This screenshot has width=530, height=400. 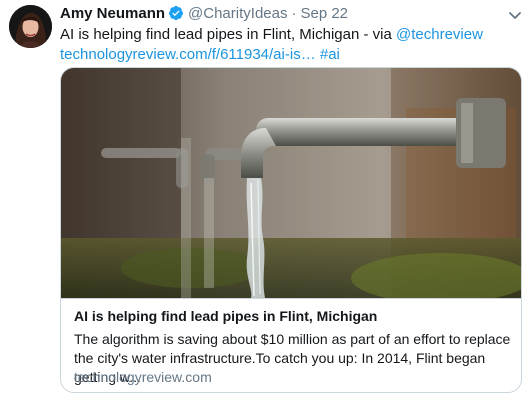 I want to click on mention-link: @techreview, so click(x=439, y=34).